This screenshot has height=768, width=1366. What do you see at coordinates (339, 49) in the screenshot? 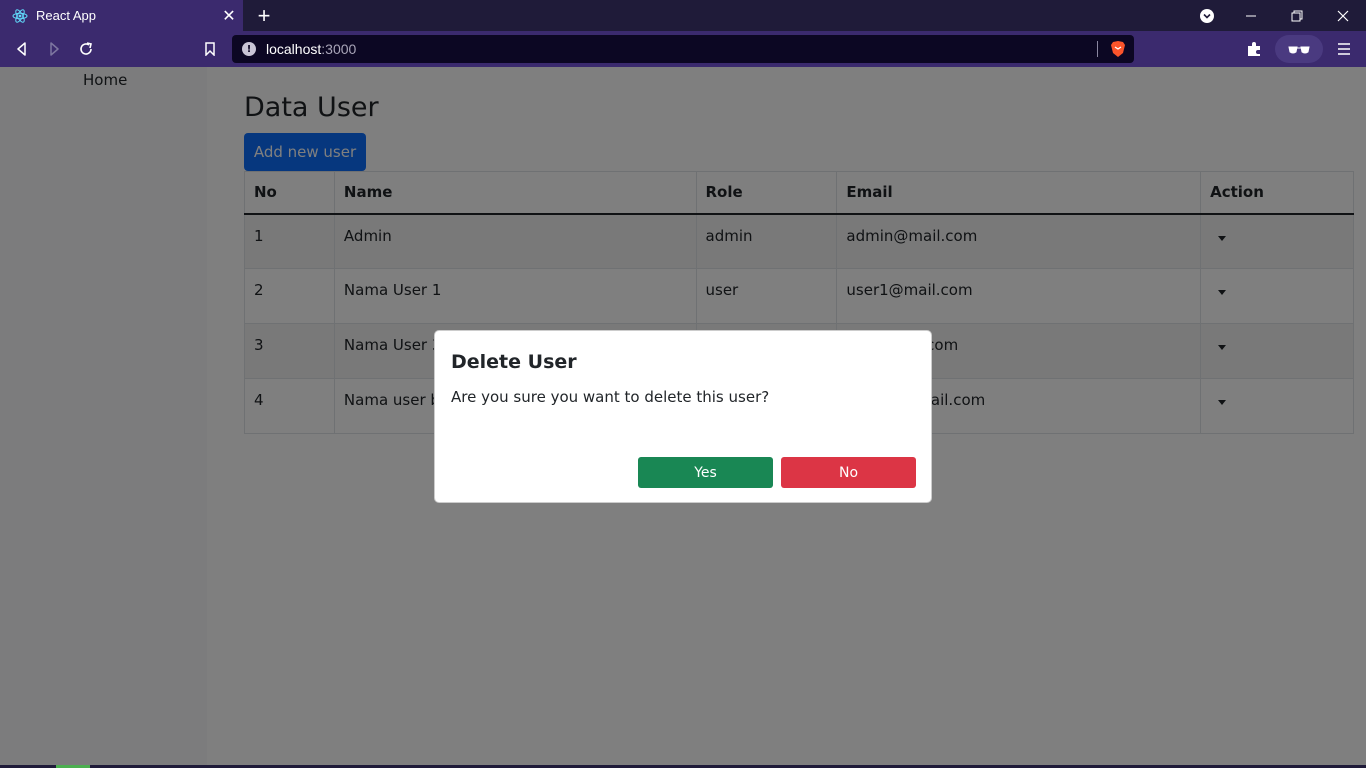
I see `url-port: :3000` at bounding box center [339, 49].